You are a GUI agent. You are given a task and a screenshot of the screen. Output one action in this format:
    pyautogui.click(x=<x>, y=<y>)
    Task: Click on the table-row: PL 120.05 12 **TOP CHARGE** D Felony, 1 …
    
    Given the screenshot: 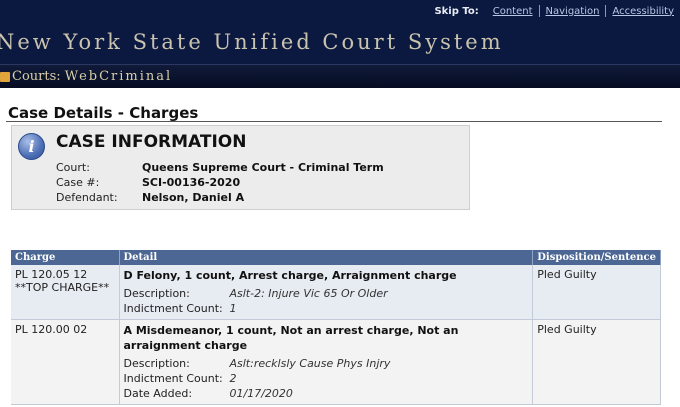 What is the action you would take?
    pyautogui.click(x=336, y=292)
    